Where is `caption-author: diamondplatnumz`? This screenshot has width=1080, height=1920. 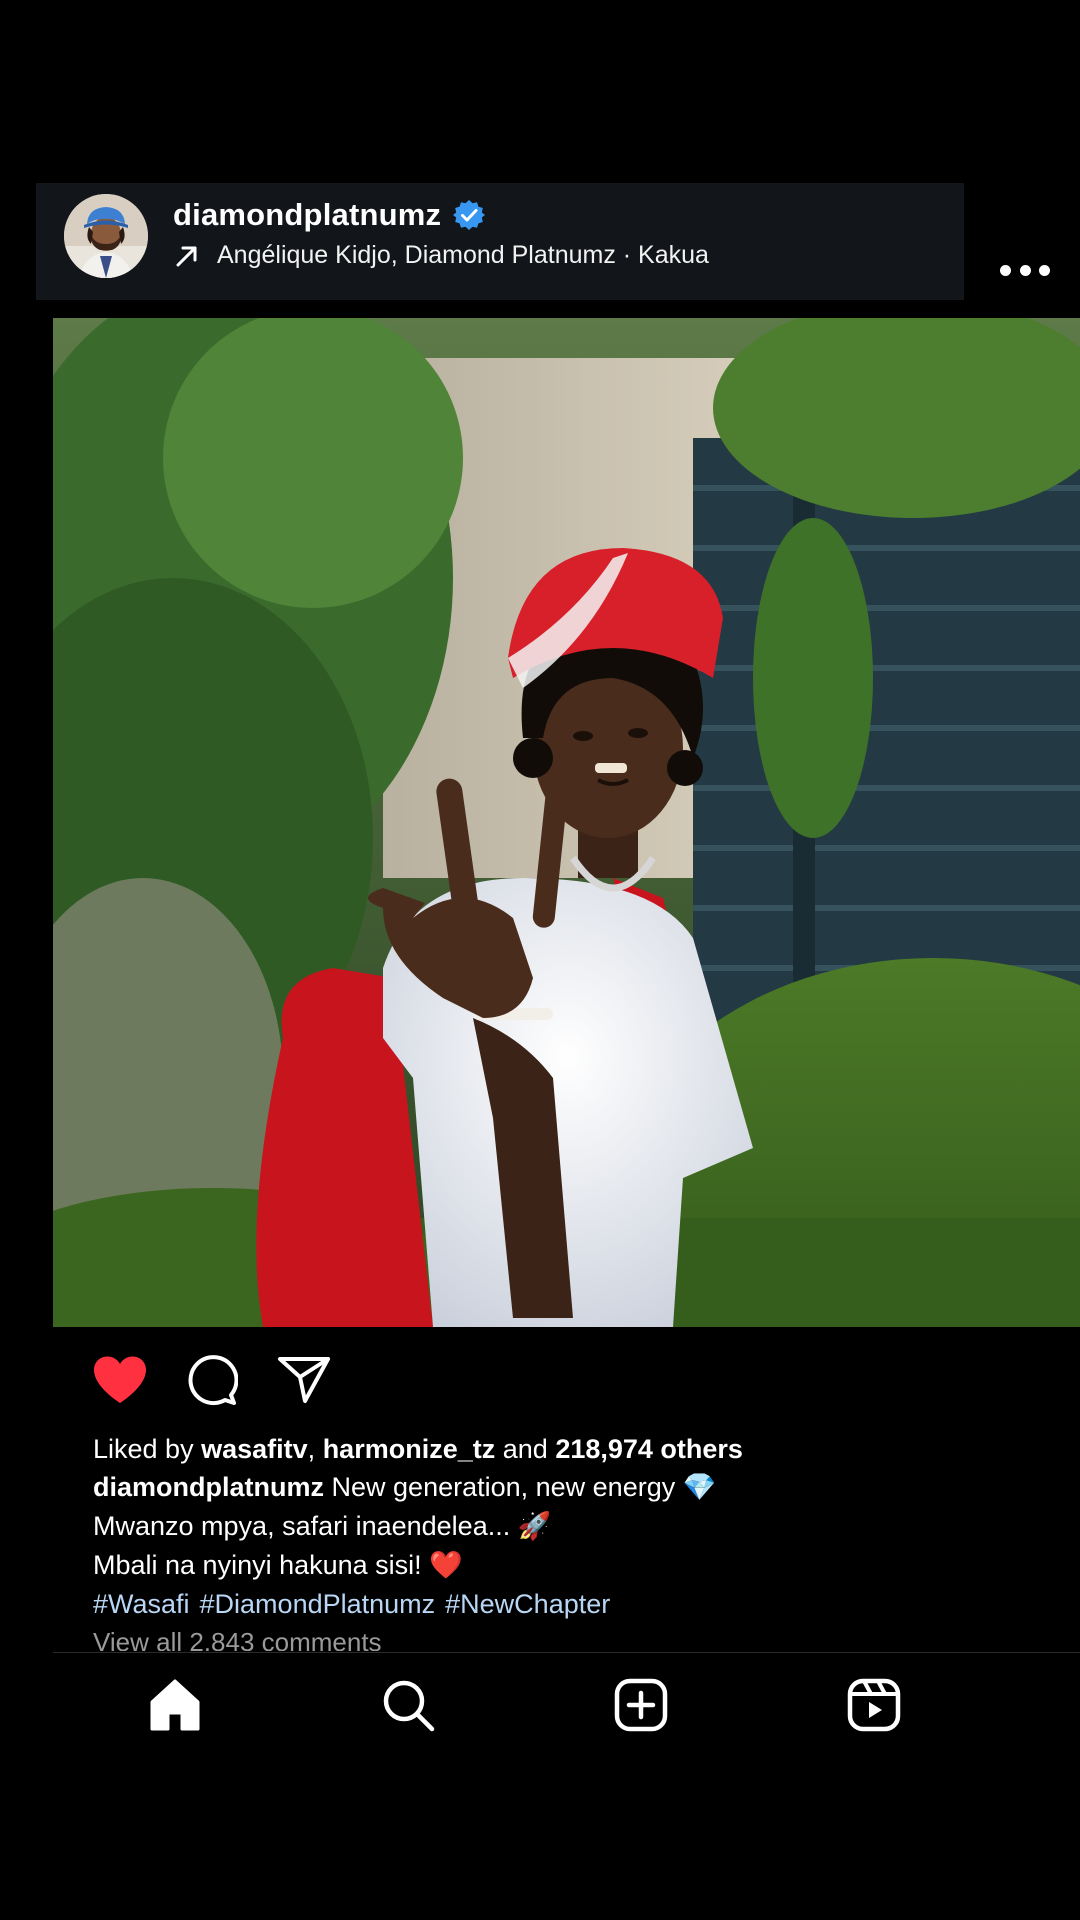 caption-author: diamondplatnumz is located at coordinates (208, 1487).